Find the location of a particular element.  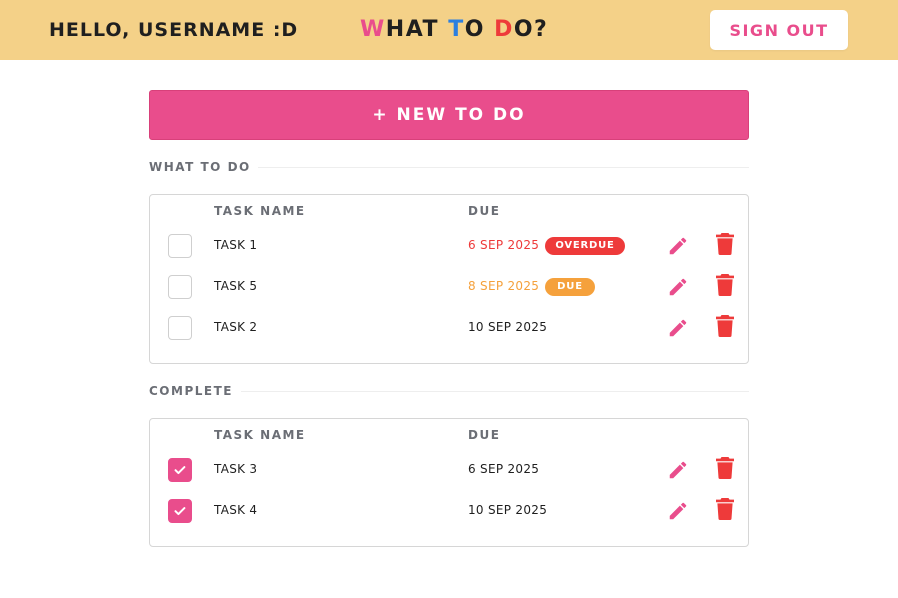

sign-out-button: SIGN OUT is located at coordinates (779, 30).